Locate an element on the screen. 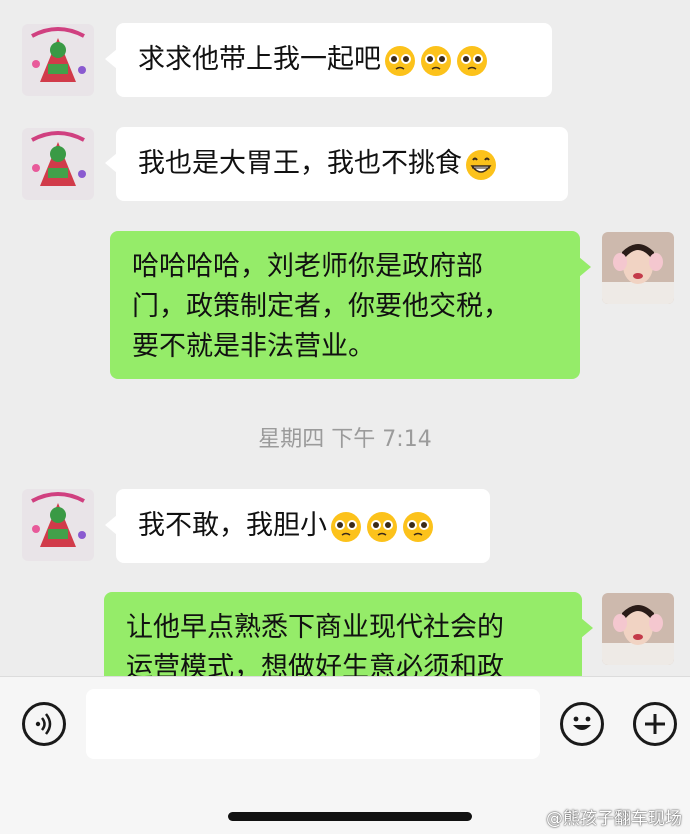 This screenshot has height=834, width=690. message-text: 我不敢，我胆小 is located at coordinates (232, 525).